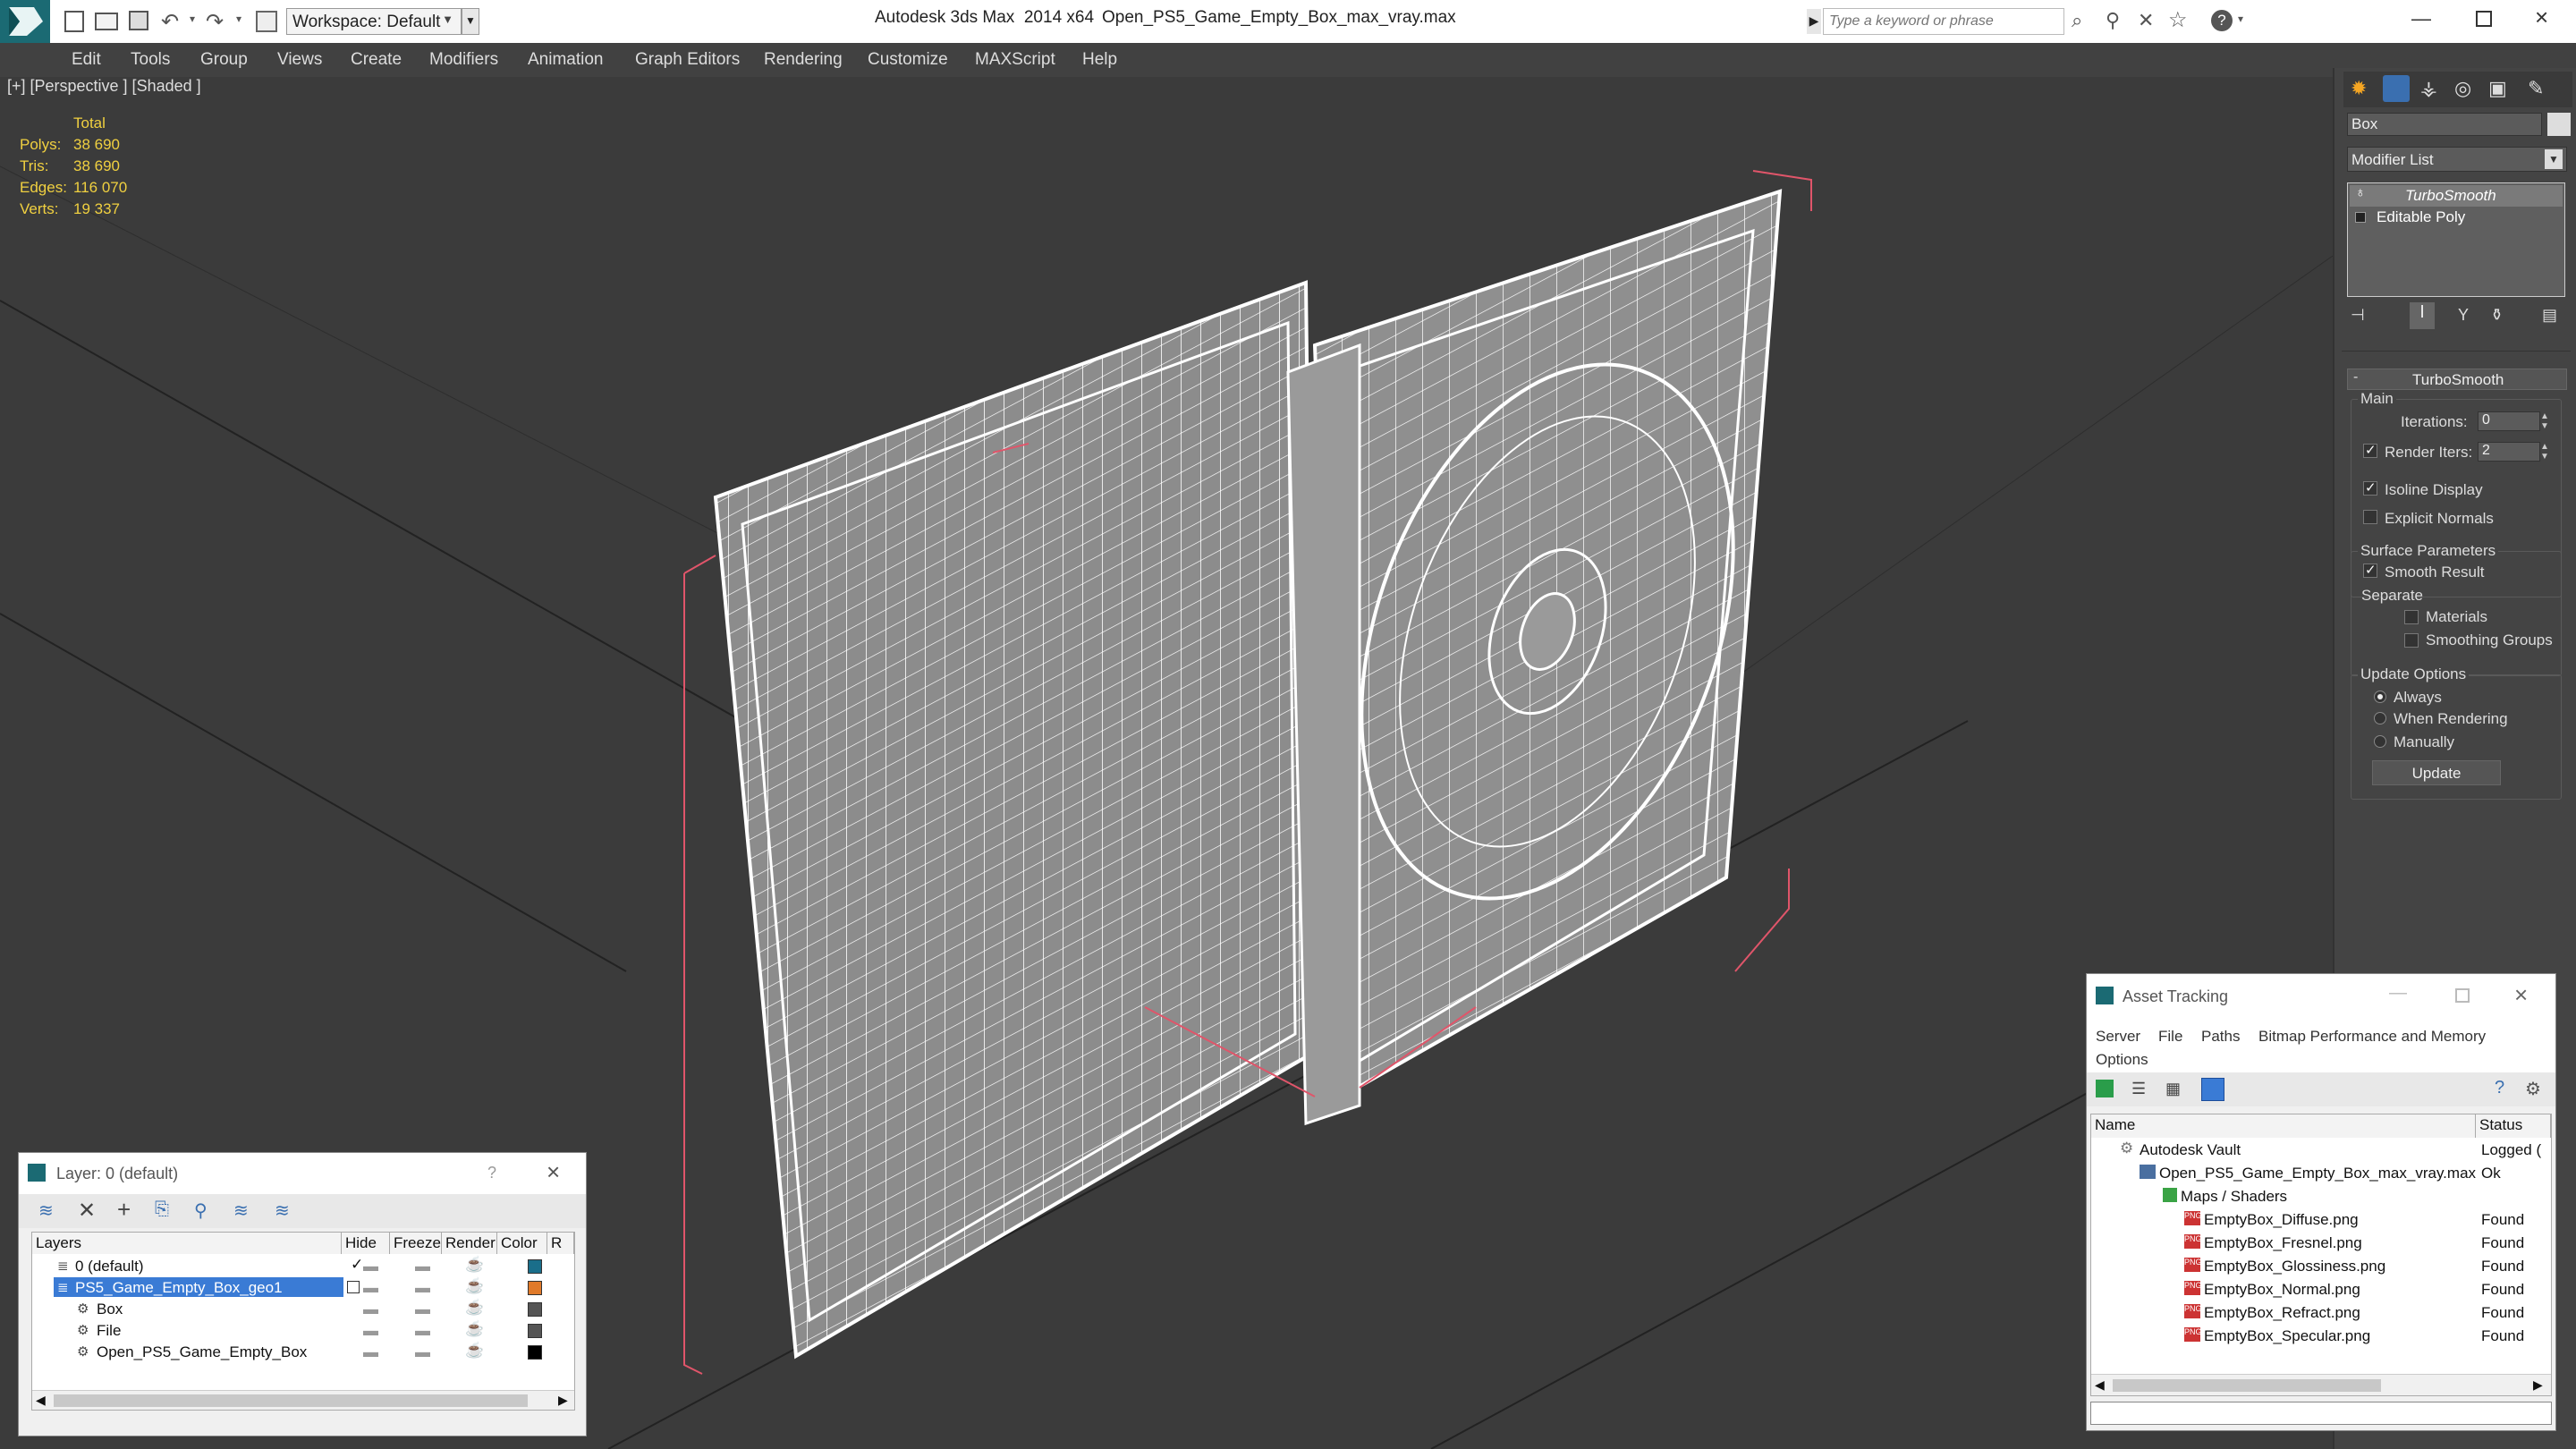  Describe the element at coordinates (2359, 88) in the screenshot. I see `create-tab-icon: ✹` at that location.